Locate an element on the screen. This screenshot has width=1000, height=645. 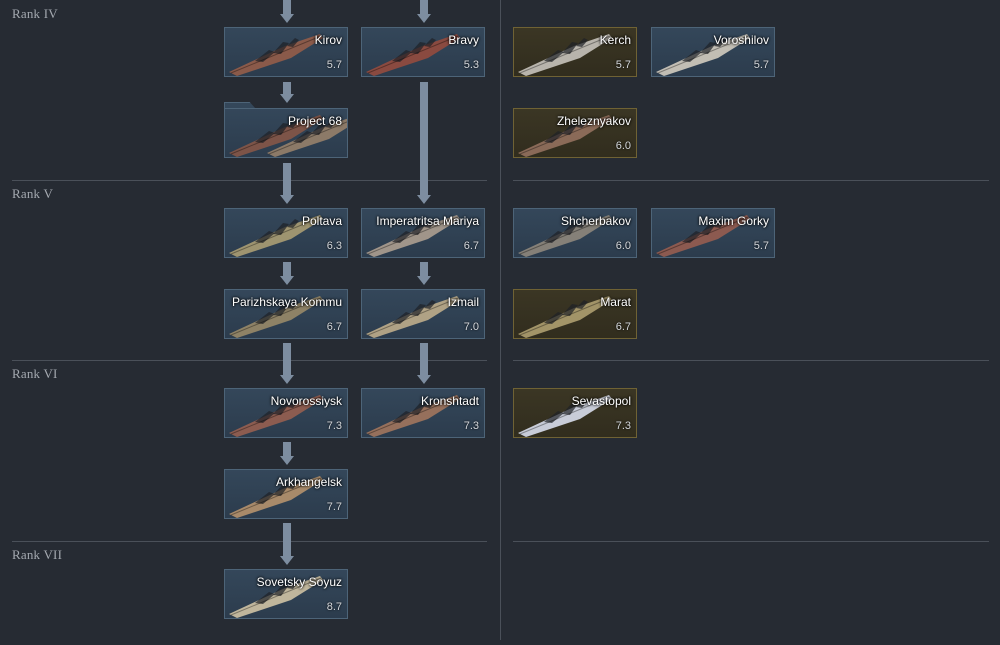
vehicle-name: Novorossiysk is located at coordinates (306, 401).